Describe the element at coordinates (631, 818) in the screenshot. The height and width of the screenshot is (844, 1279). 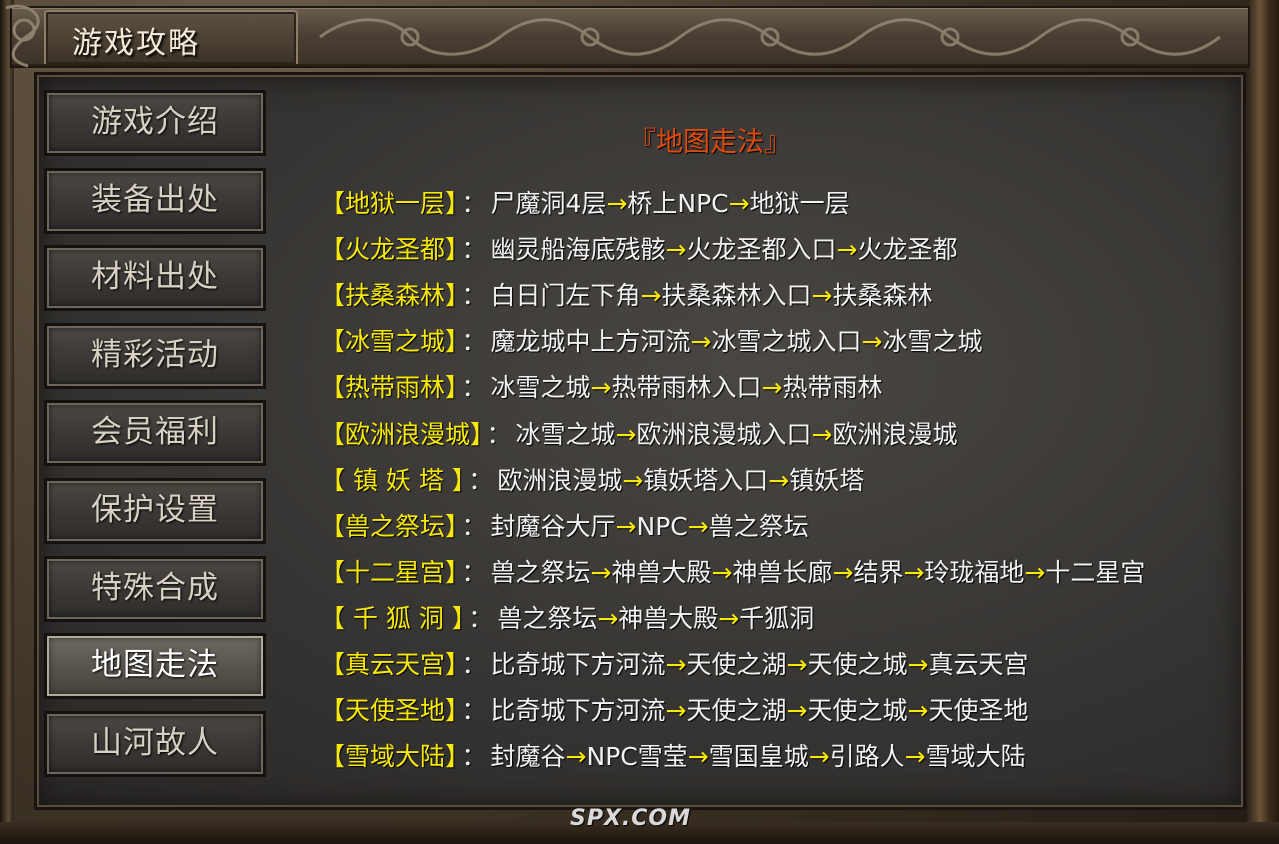
I see `watermark-logo: SPX.COM` at that location.